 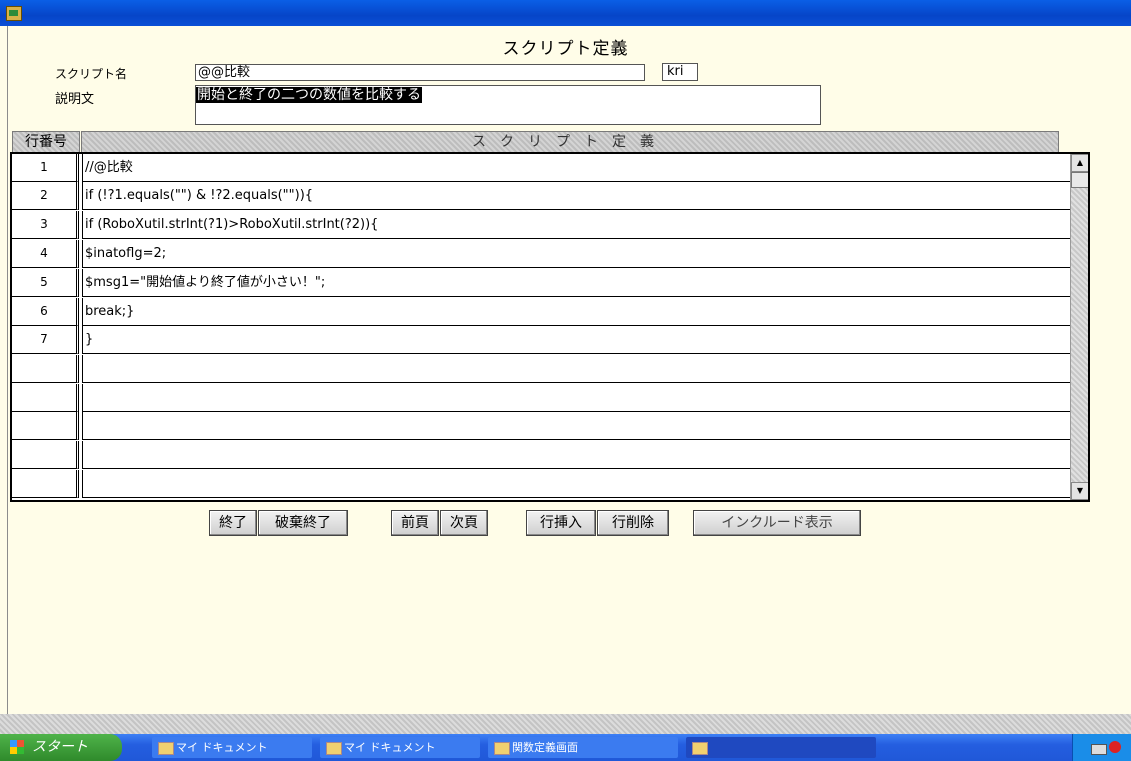 I want to click on description-input: 開始と終了の二つの数値を比較する, so click(x=508, y=105).